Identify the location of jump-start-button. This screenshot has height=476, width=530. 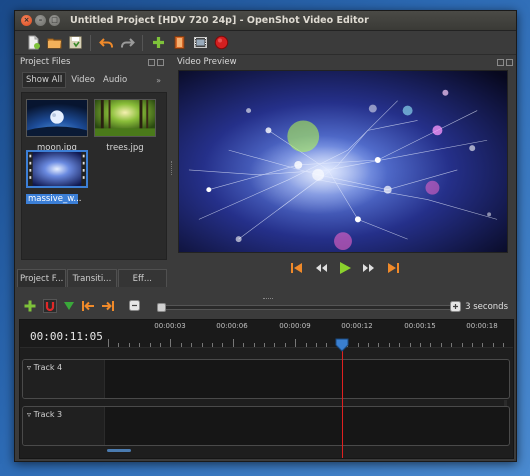
(297, 269).